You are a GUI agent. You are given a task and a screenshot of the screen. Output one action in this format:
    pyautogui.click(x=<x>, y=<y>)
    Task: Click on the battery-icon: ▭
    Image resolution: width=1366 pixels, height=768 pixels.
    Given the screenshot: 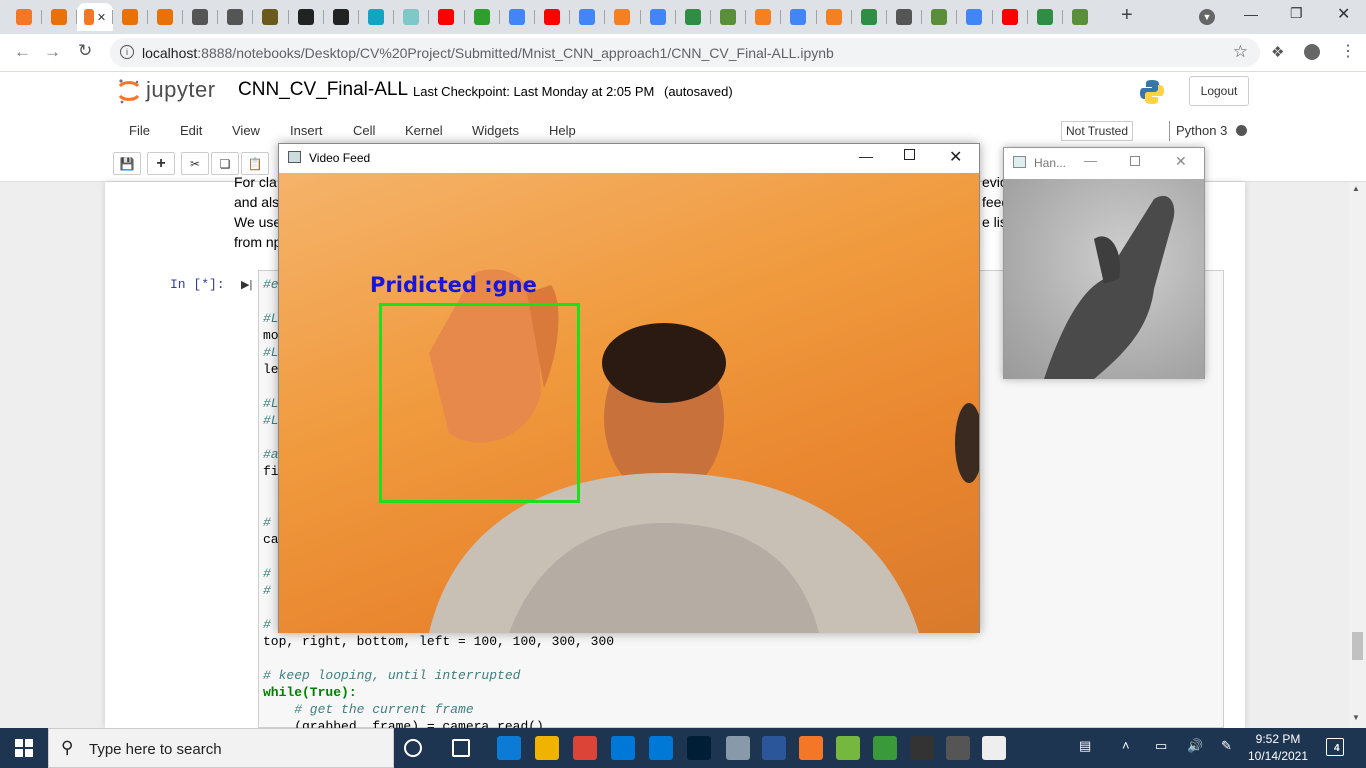 What is the action you would take?
    pyautogui.click(x=1161, y=746)
    